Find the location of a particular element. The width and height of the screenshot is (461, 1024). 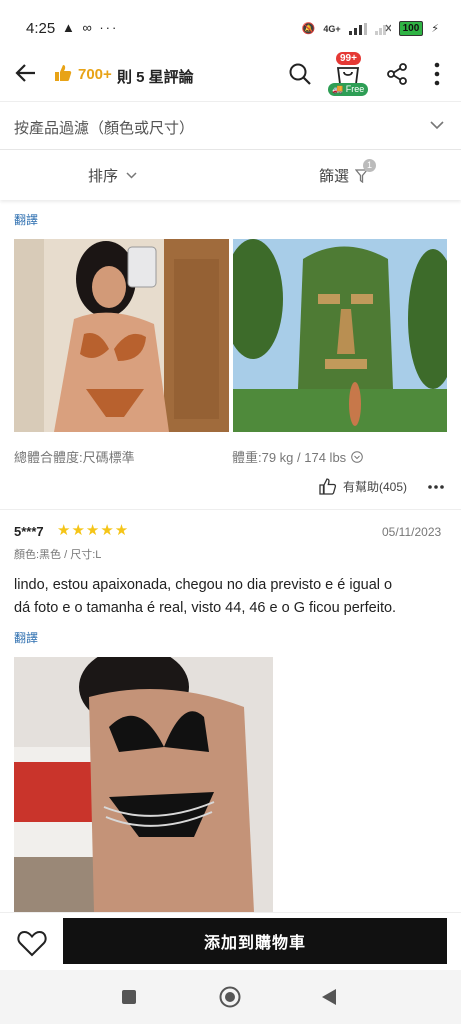

filter-placeholder: 按產品過濾（顏色或尺寸） is located at coordinates (104, 128).